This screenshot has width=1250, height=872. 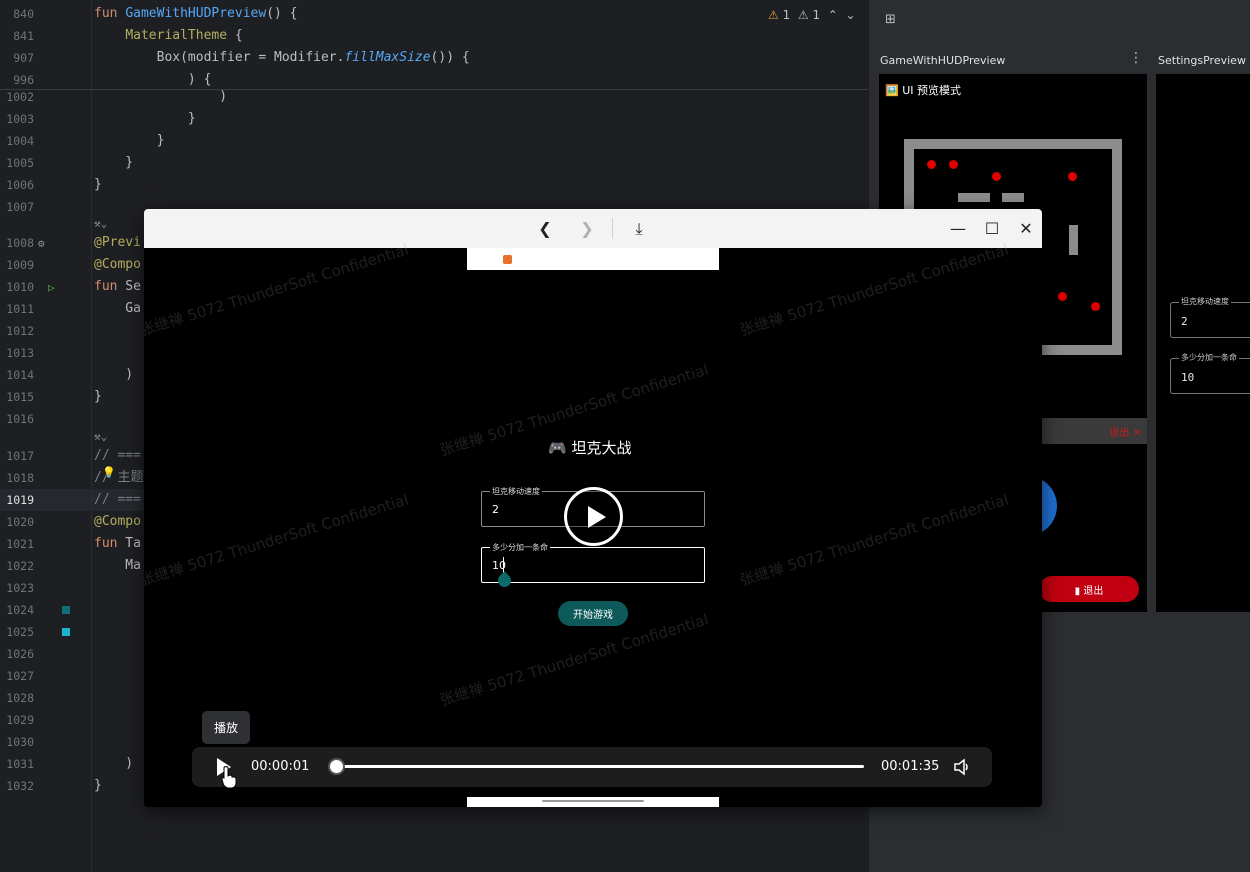 I want to click on line-number: 1002, so click(x=20, y=97).